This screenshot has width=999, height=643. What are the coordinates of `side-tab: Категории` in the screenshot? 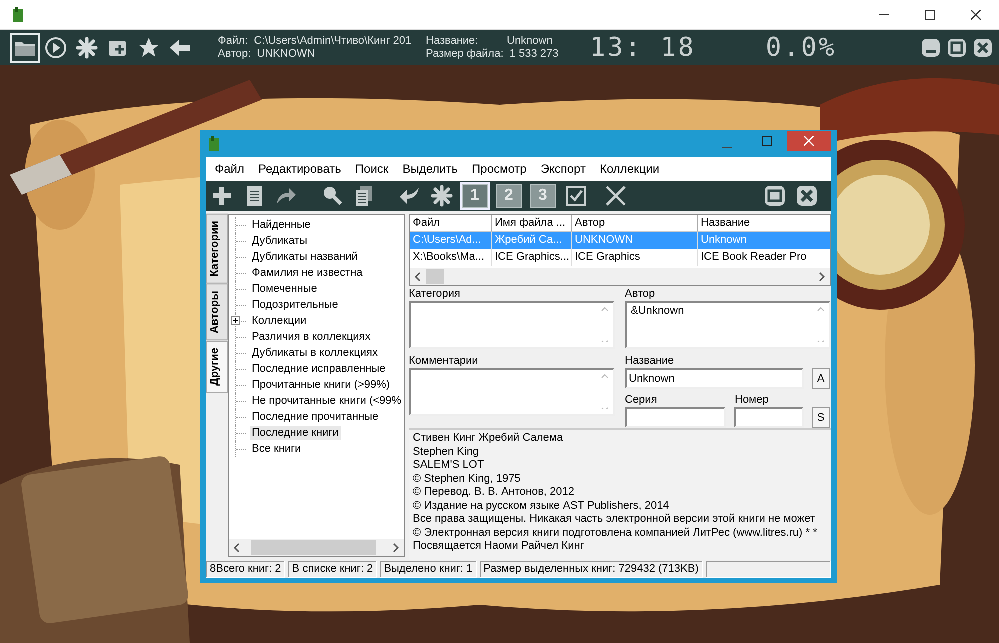 It's located at (217, 249).